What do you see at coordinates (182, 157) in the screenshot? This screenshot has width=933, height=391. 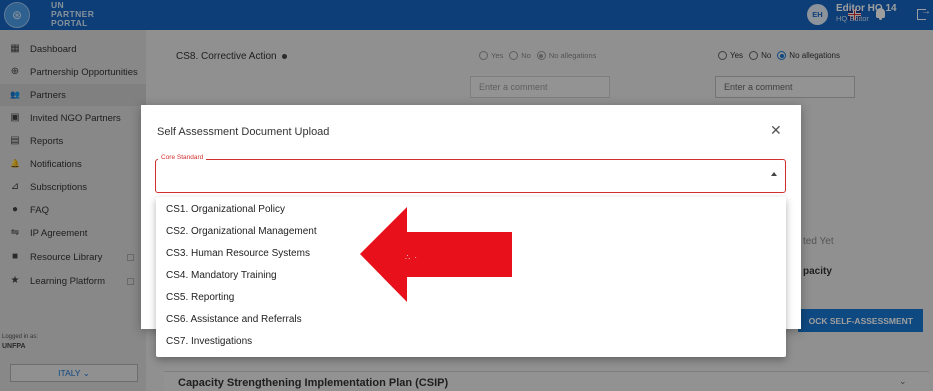 I see `core-standard-label: Core Standard` at bounding box center [182, 157].